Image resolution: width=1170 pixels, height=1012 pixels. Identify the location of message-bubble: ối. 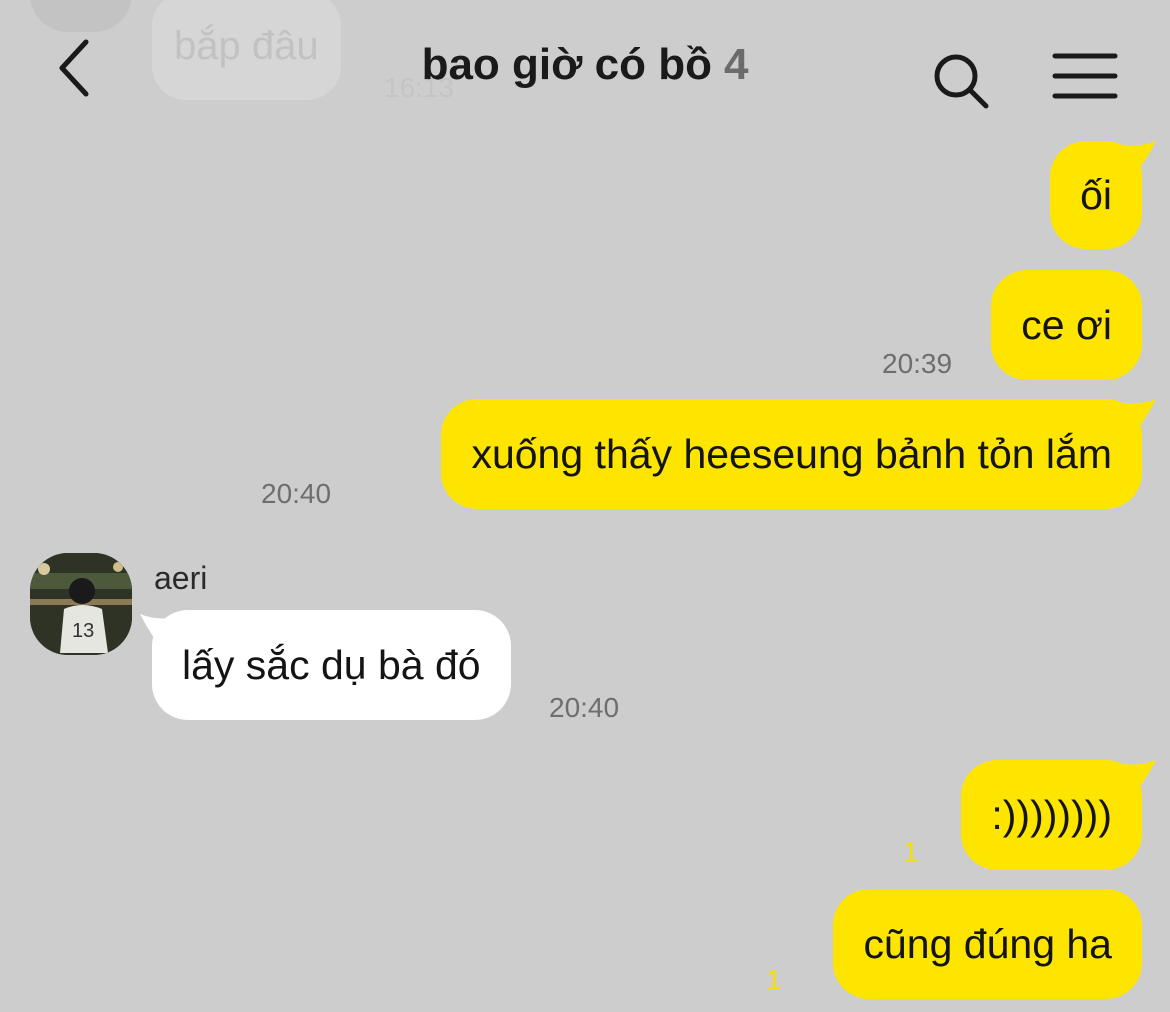
(1103, 195).